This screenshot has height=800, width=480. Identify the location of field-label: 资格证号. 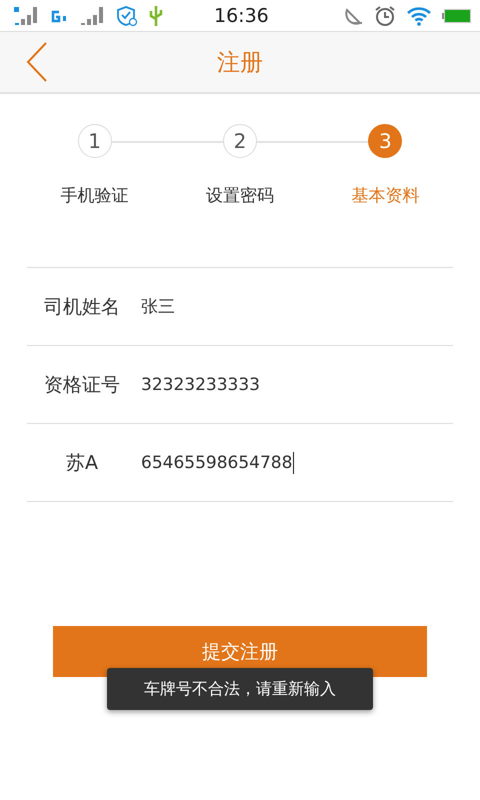
(82, 385).